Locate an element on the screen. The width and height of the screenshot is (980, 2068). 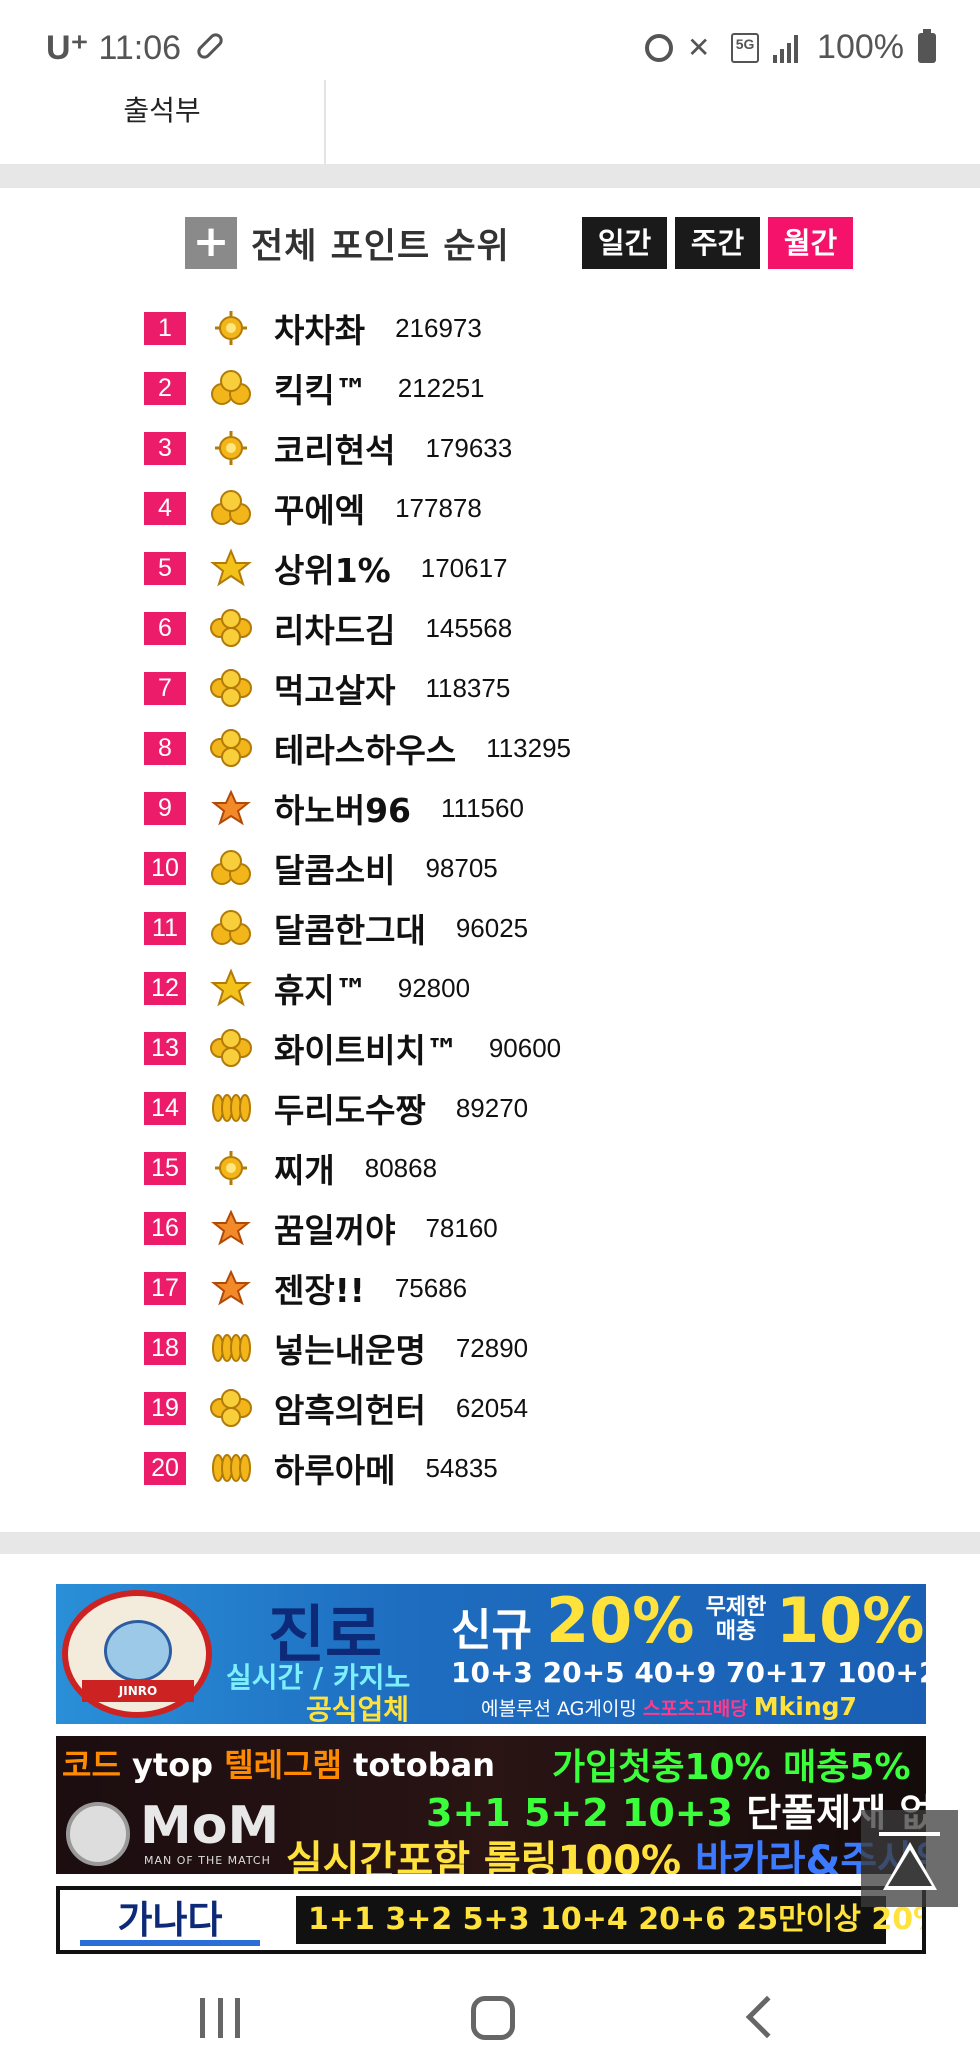
scroll-top-bar is located at coordinates (909, 1834).